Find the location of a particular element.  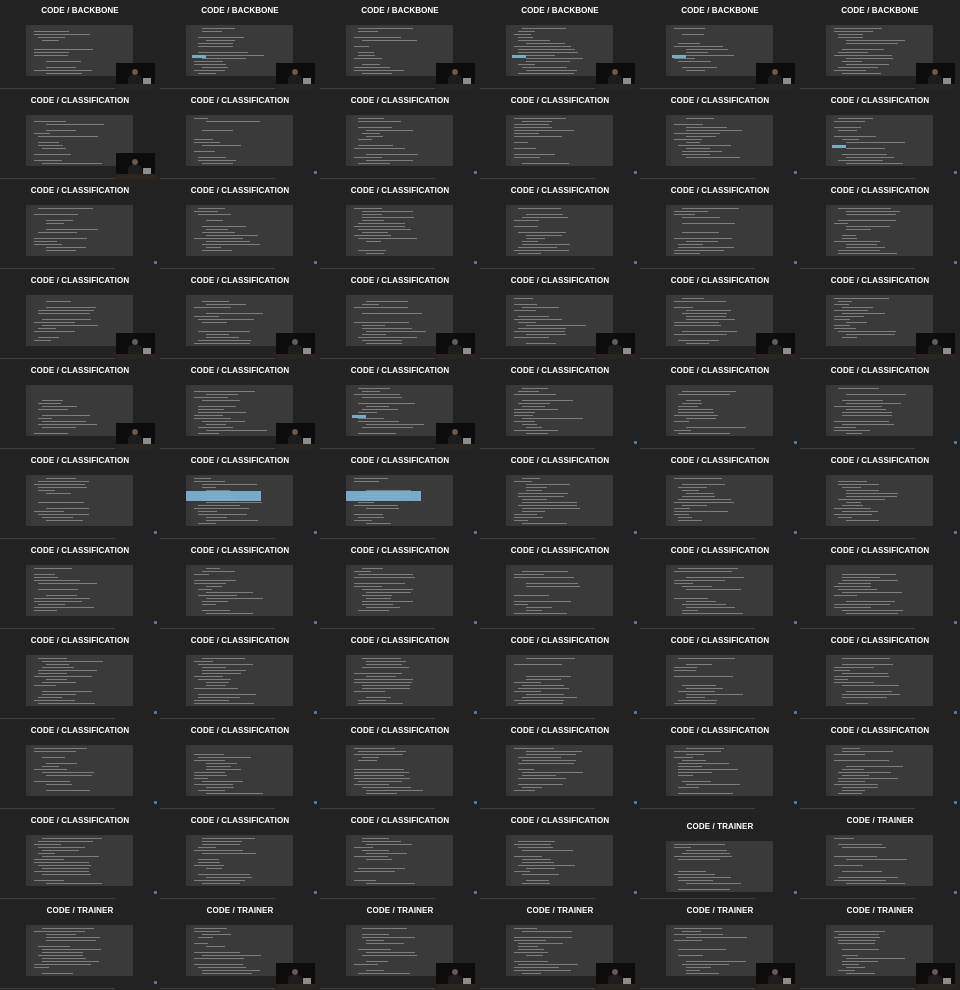

mouse-cursor-icon is located at coordinates (955, 802).